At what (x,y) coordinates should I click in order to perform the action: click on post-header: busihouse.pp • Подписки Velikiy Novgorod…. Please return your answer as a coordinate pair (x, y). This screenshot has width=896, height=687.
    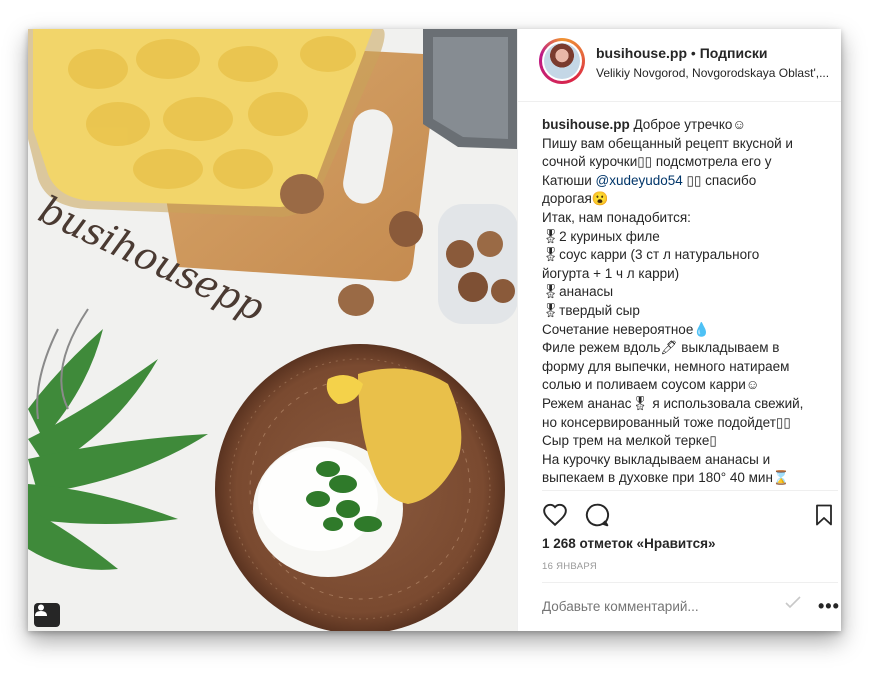
    Looking at the image, I should click on (679, 65).